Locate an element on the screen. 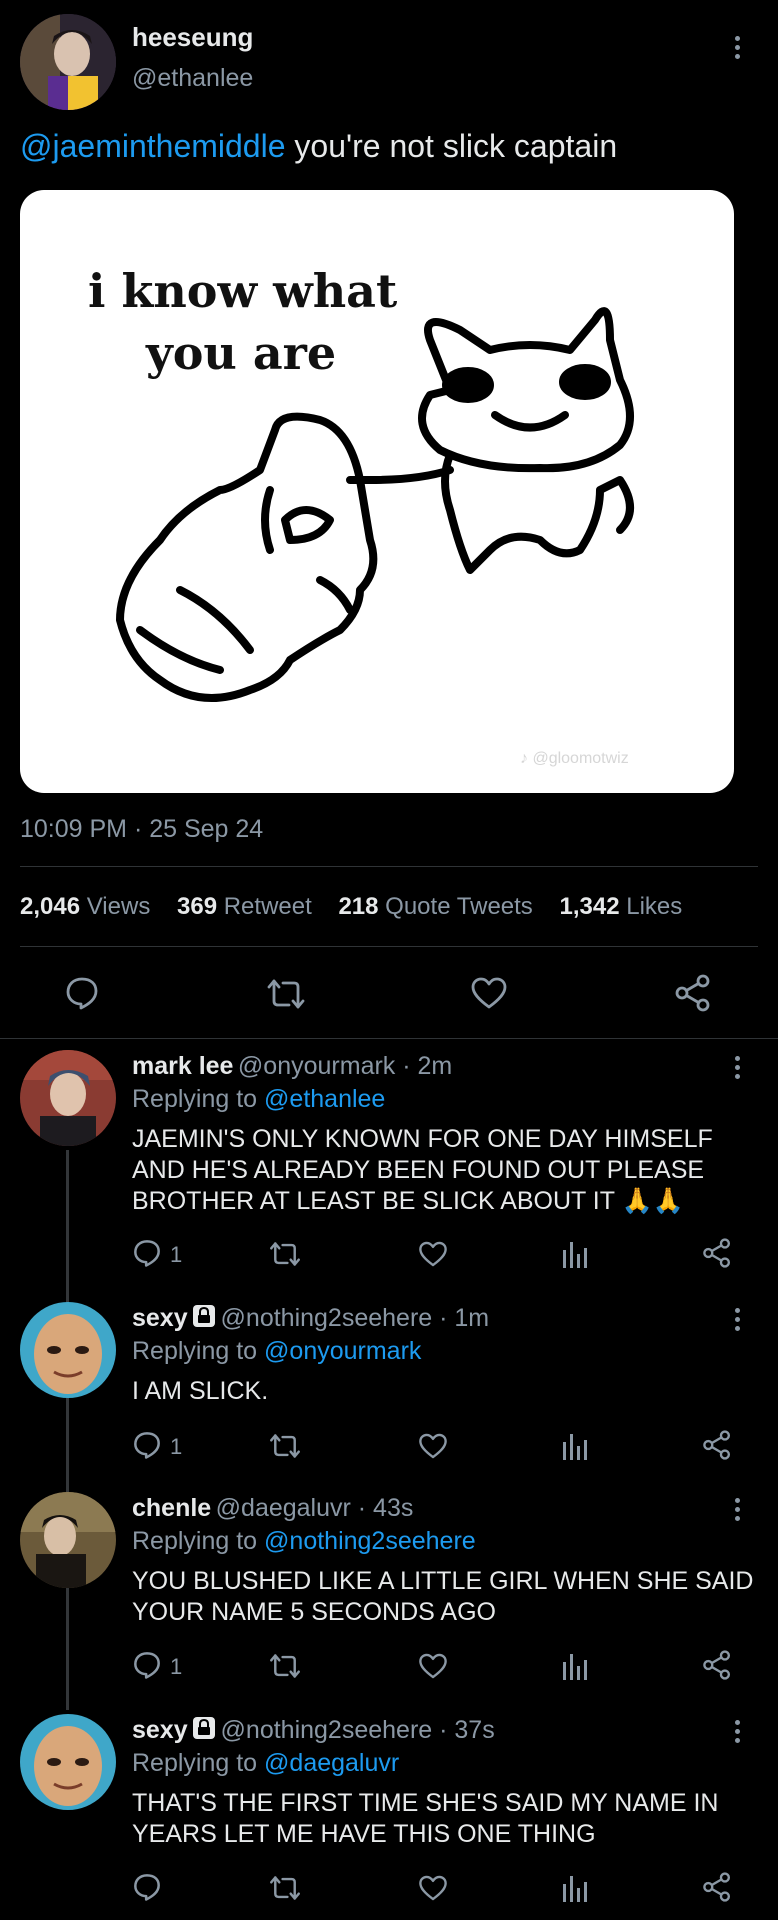 This screenshot has height=1920, width=778. views-stat: 2,046 Views is located at coordinates (85, 906).